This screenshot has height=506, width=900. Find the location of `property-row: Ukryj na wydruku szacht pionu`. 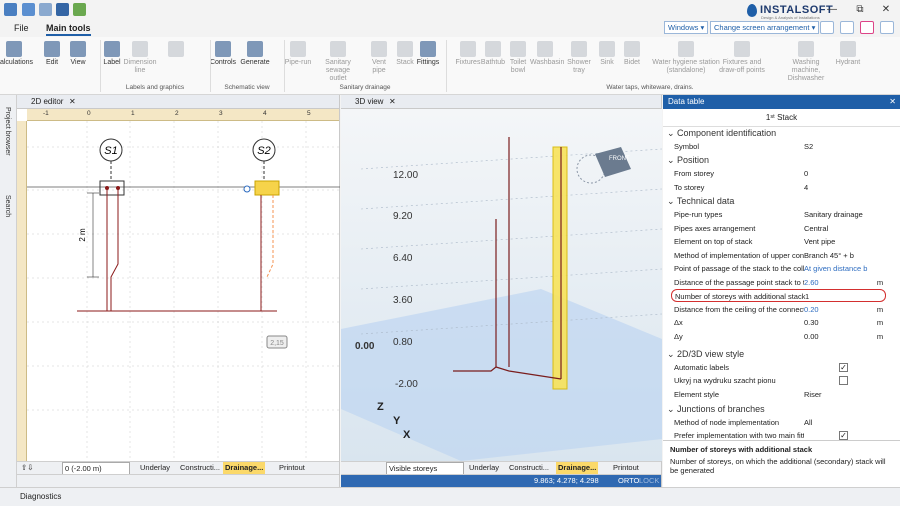

property-row: Ukryj na wydruku szacht pionu is located at coordinates (778, 380).